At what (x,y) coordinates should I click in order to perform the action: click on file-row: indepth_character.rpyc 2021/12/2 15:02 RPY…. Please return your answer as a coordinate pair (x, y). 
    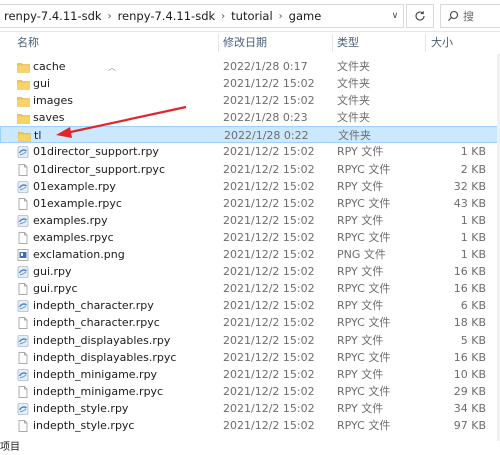
    Looking at the image, I should click on (250, 322).